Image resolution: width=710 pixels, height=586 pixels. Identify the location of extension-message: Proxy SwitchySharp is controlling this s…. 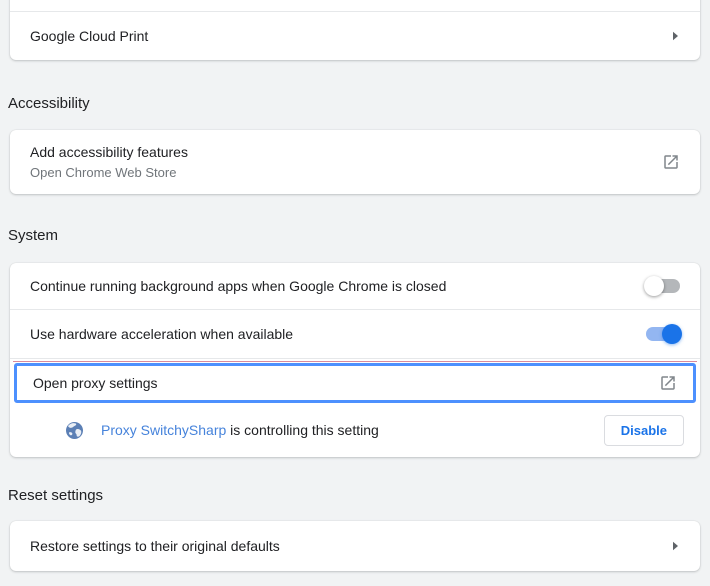
(240, 430).